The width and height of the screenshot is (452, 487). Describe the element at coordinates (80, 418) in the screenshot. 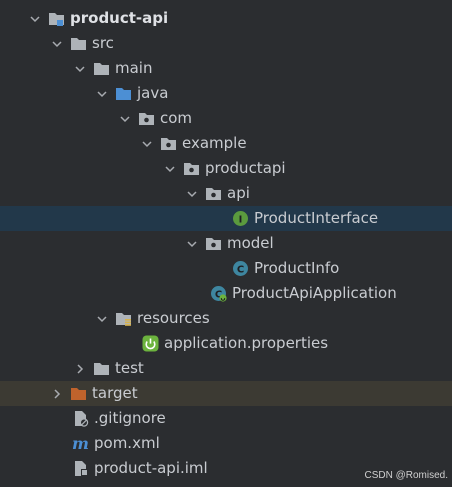

I see `gitignore-file-icon` at that location.